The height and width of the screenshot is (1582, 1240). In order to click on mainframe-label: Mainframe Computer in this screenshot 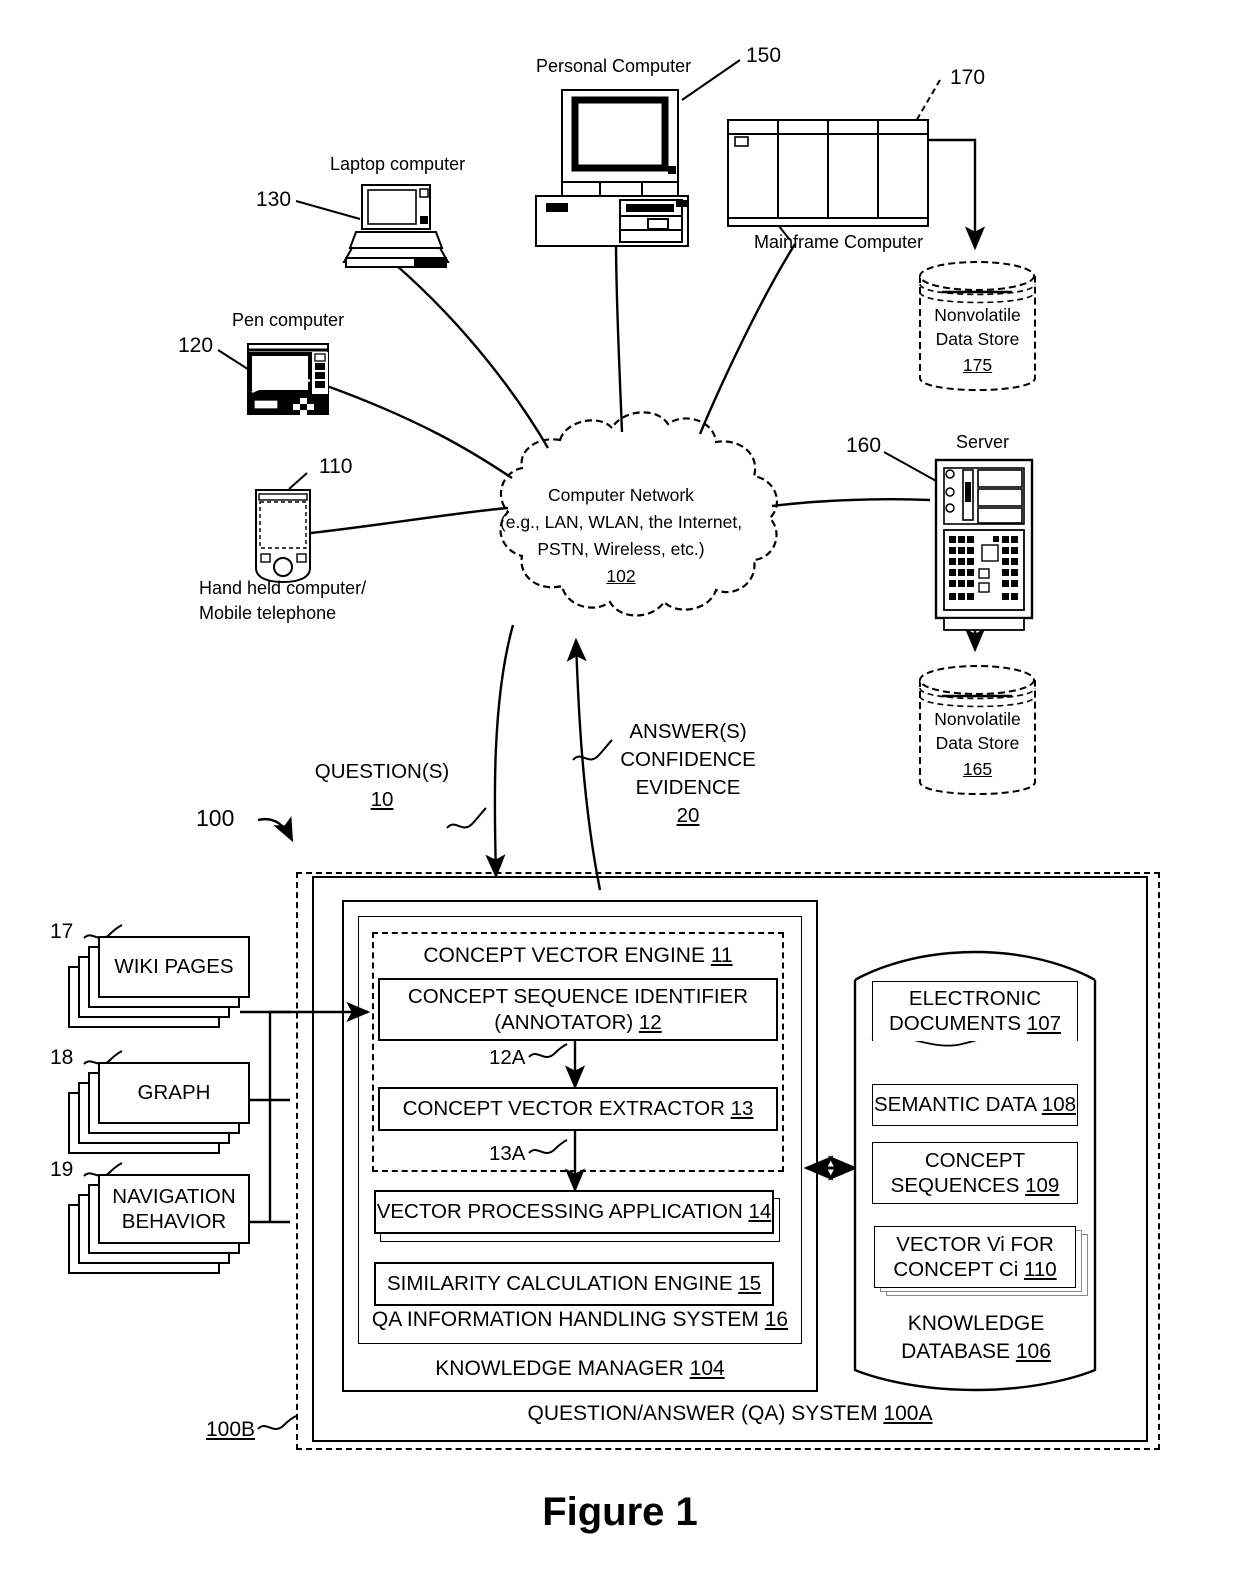, I will do `click(839, 242)`.